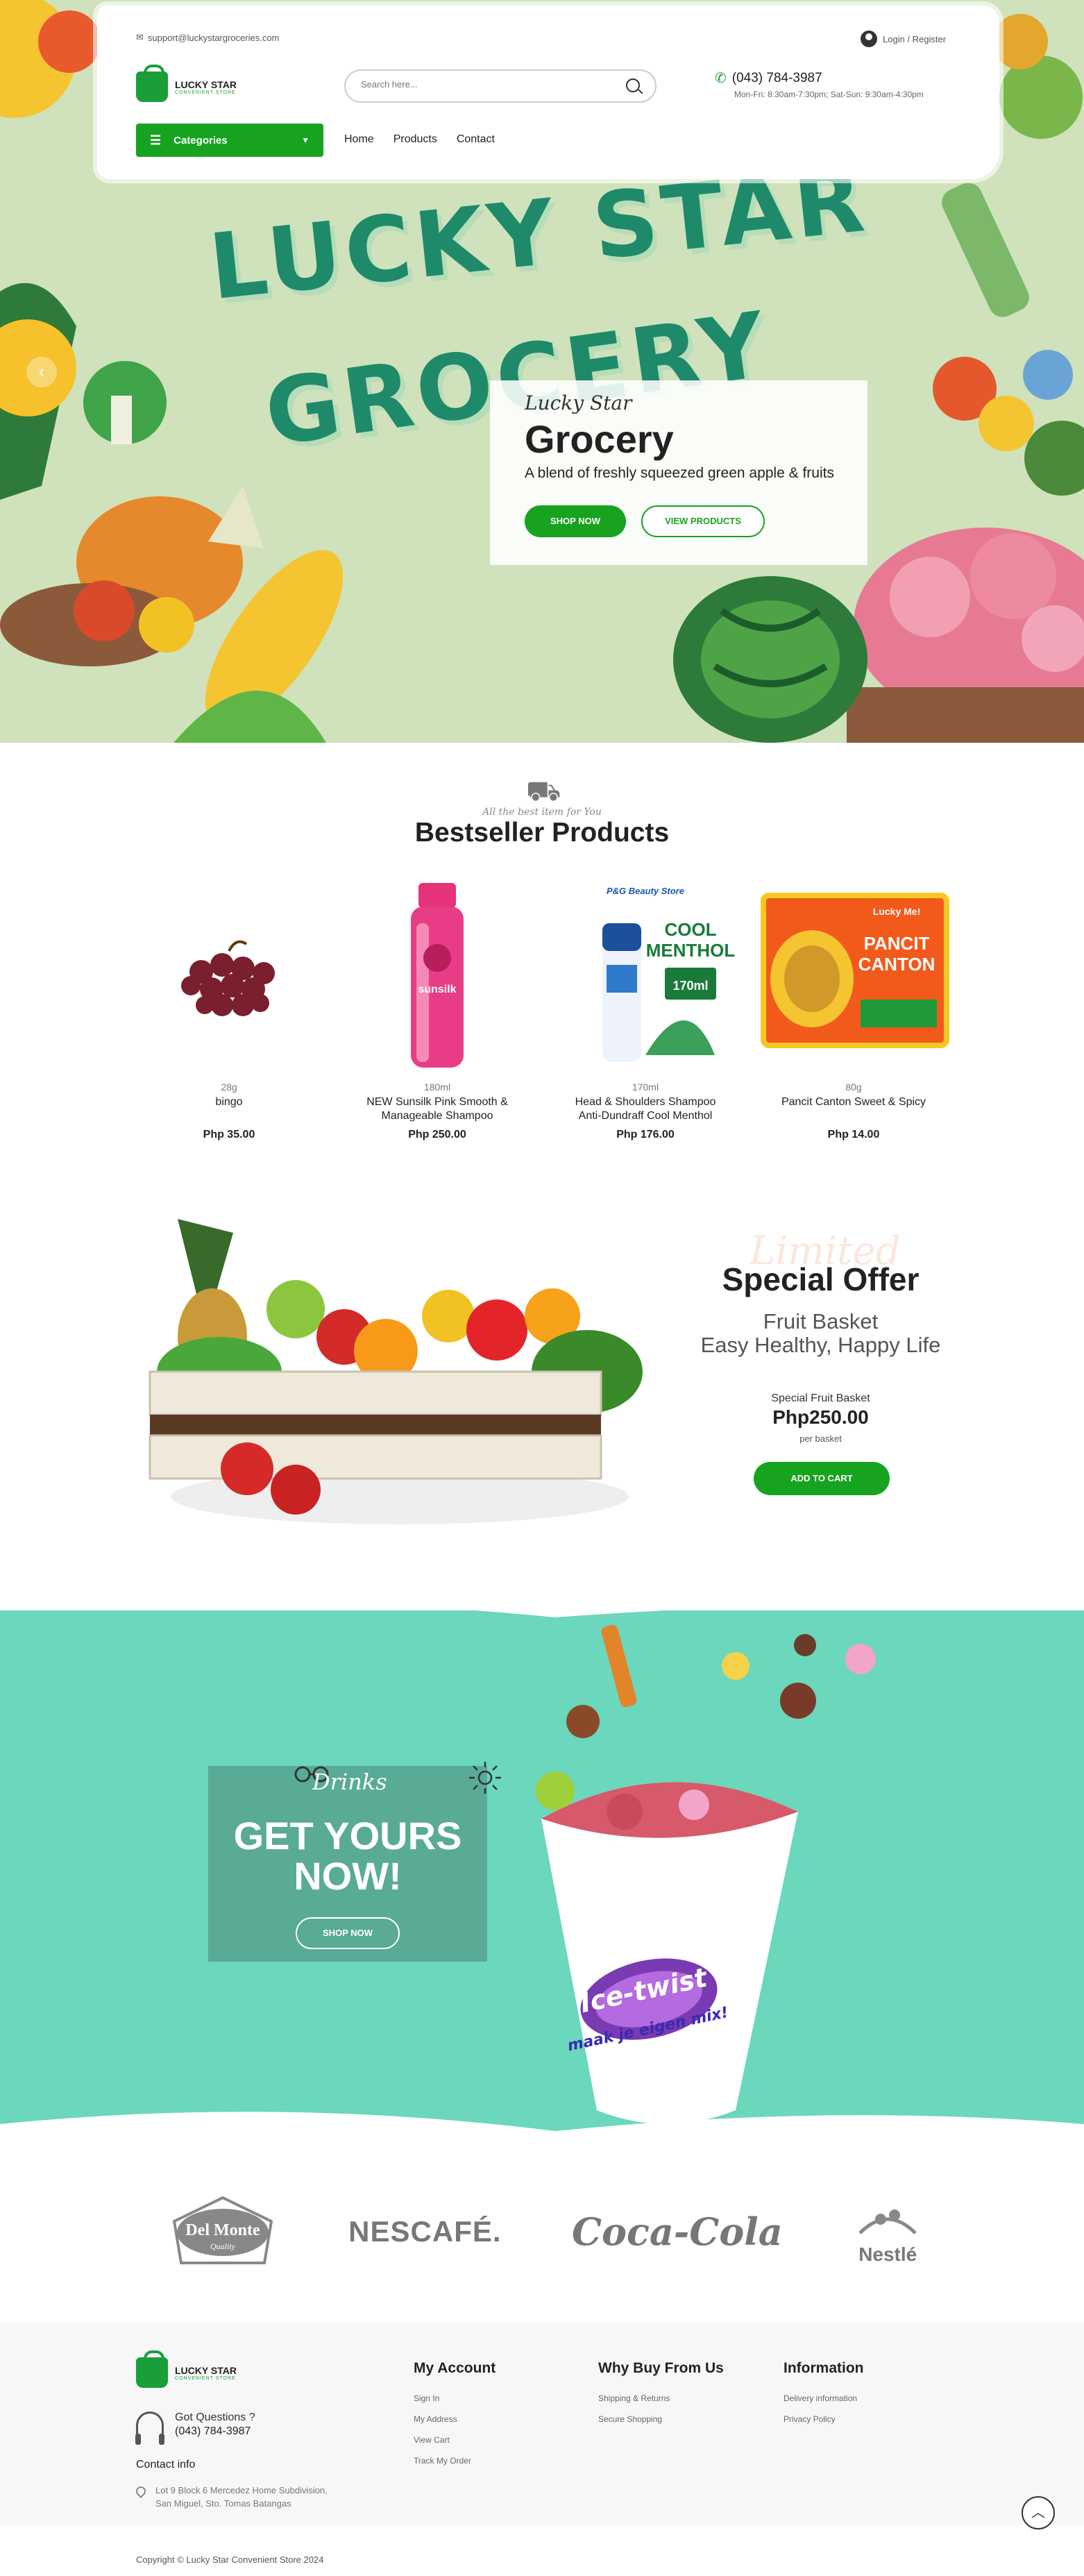 The width and height of the screenshot is (1084, 2576). I want to click on questions-label: Got Questions ?, so click(215, 2417).